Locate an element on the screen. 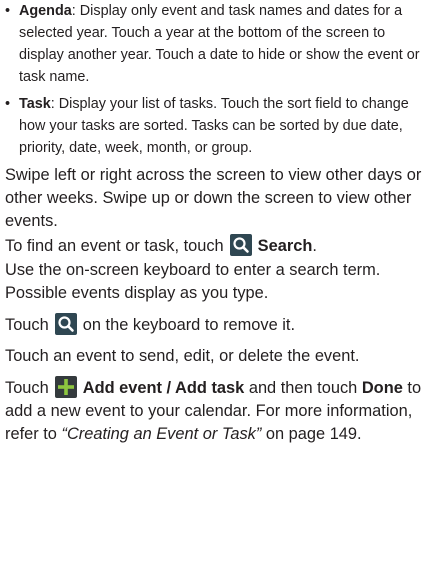 The height and width of the screenshot is (587, 438). search-label: Search is located at coordinates (285, 246).